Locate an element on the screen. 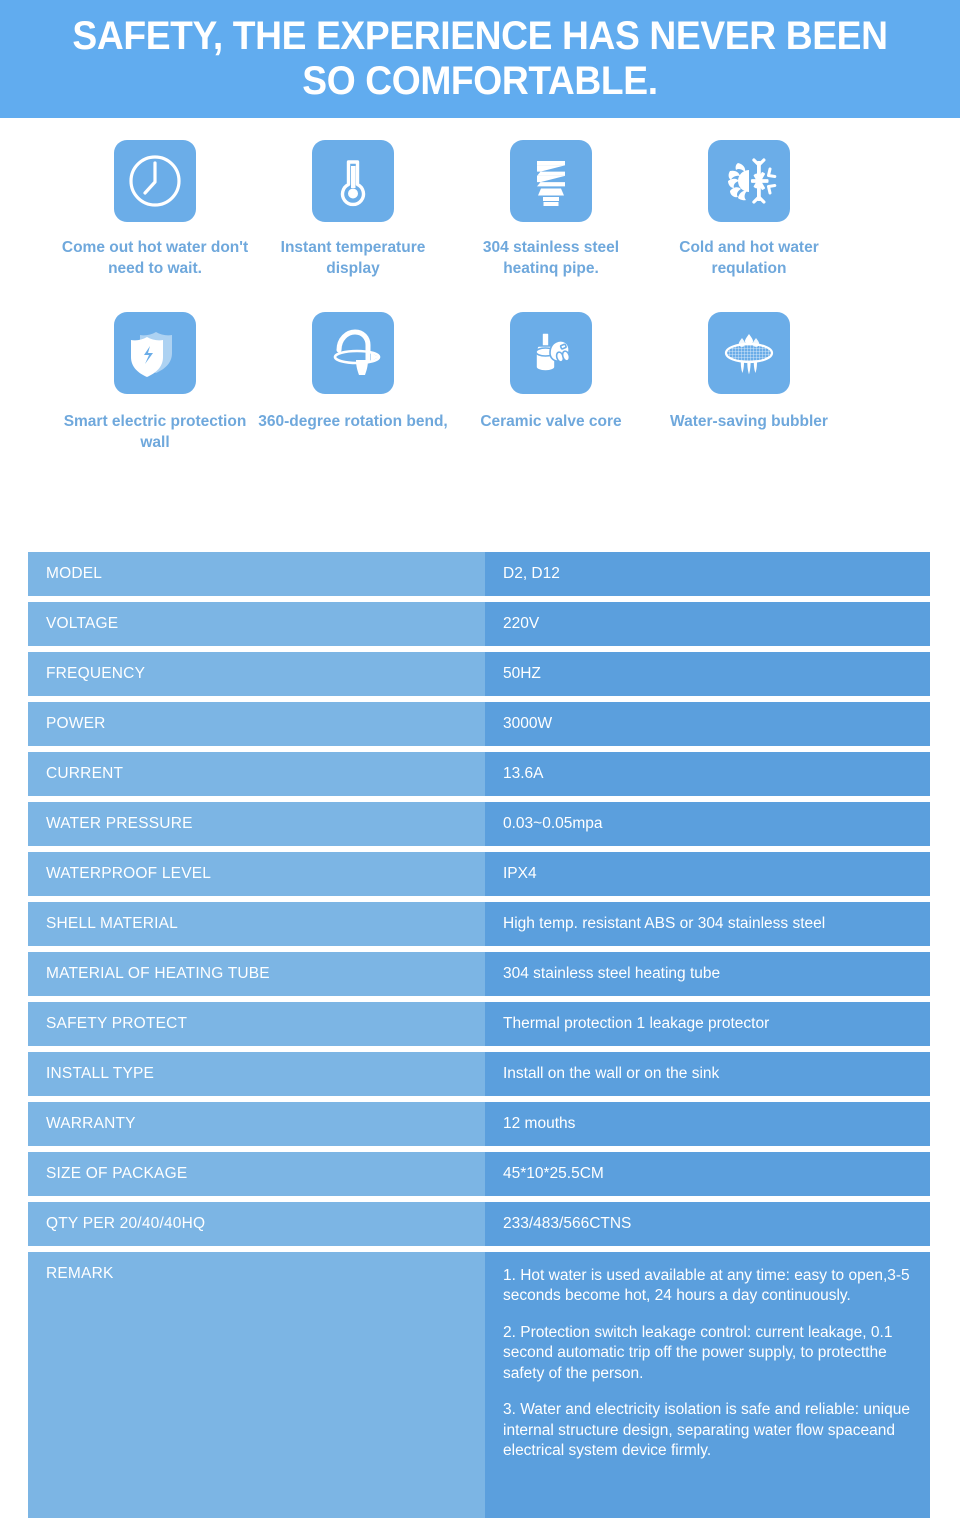 The height and width of the screenshot is (1530, 960). spec-key: SIZE OF PACKAGE is located at coordinates (256, 1174).